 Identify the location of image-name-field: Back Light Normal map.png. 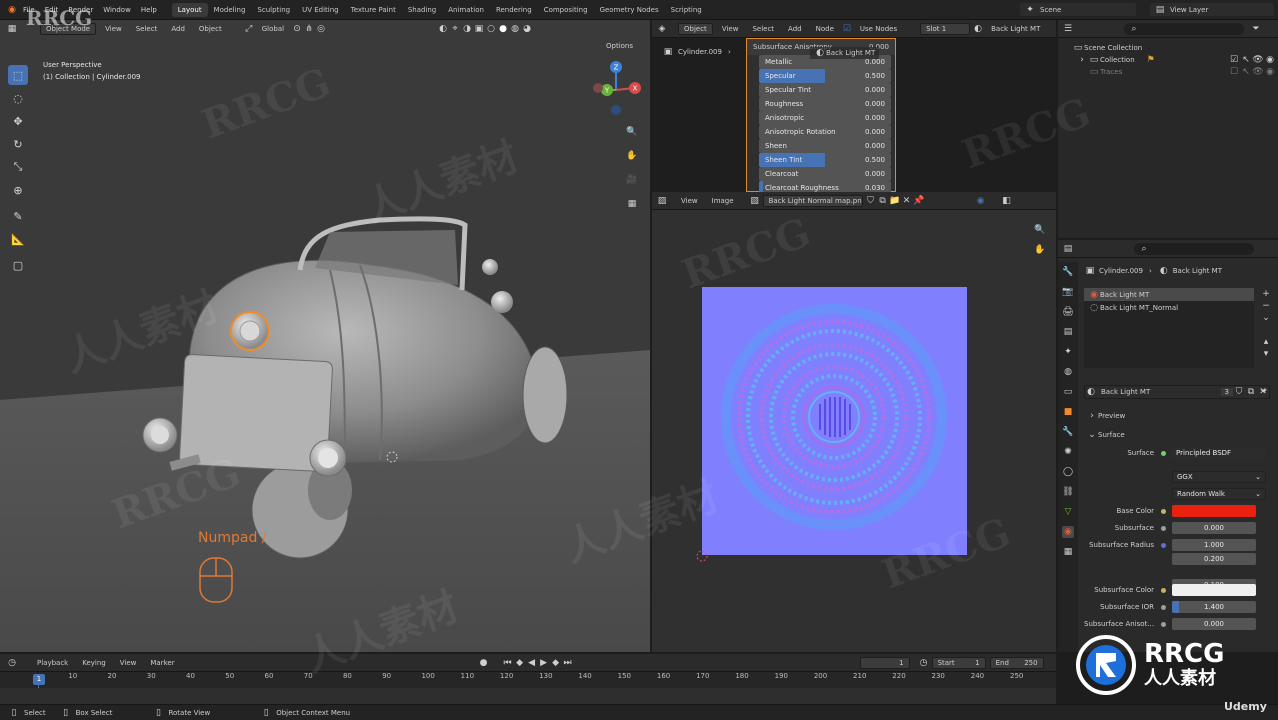
(812, 200).